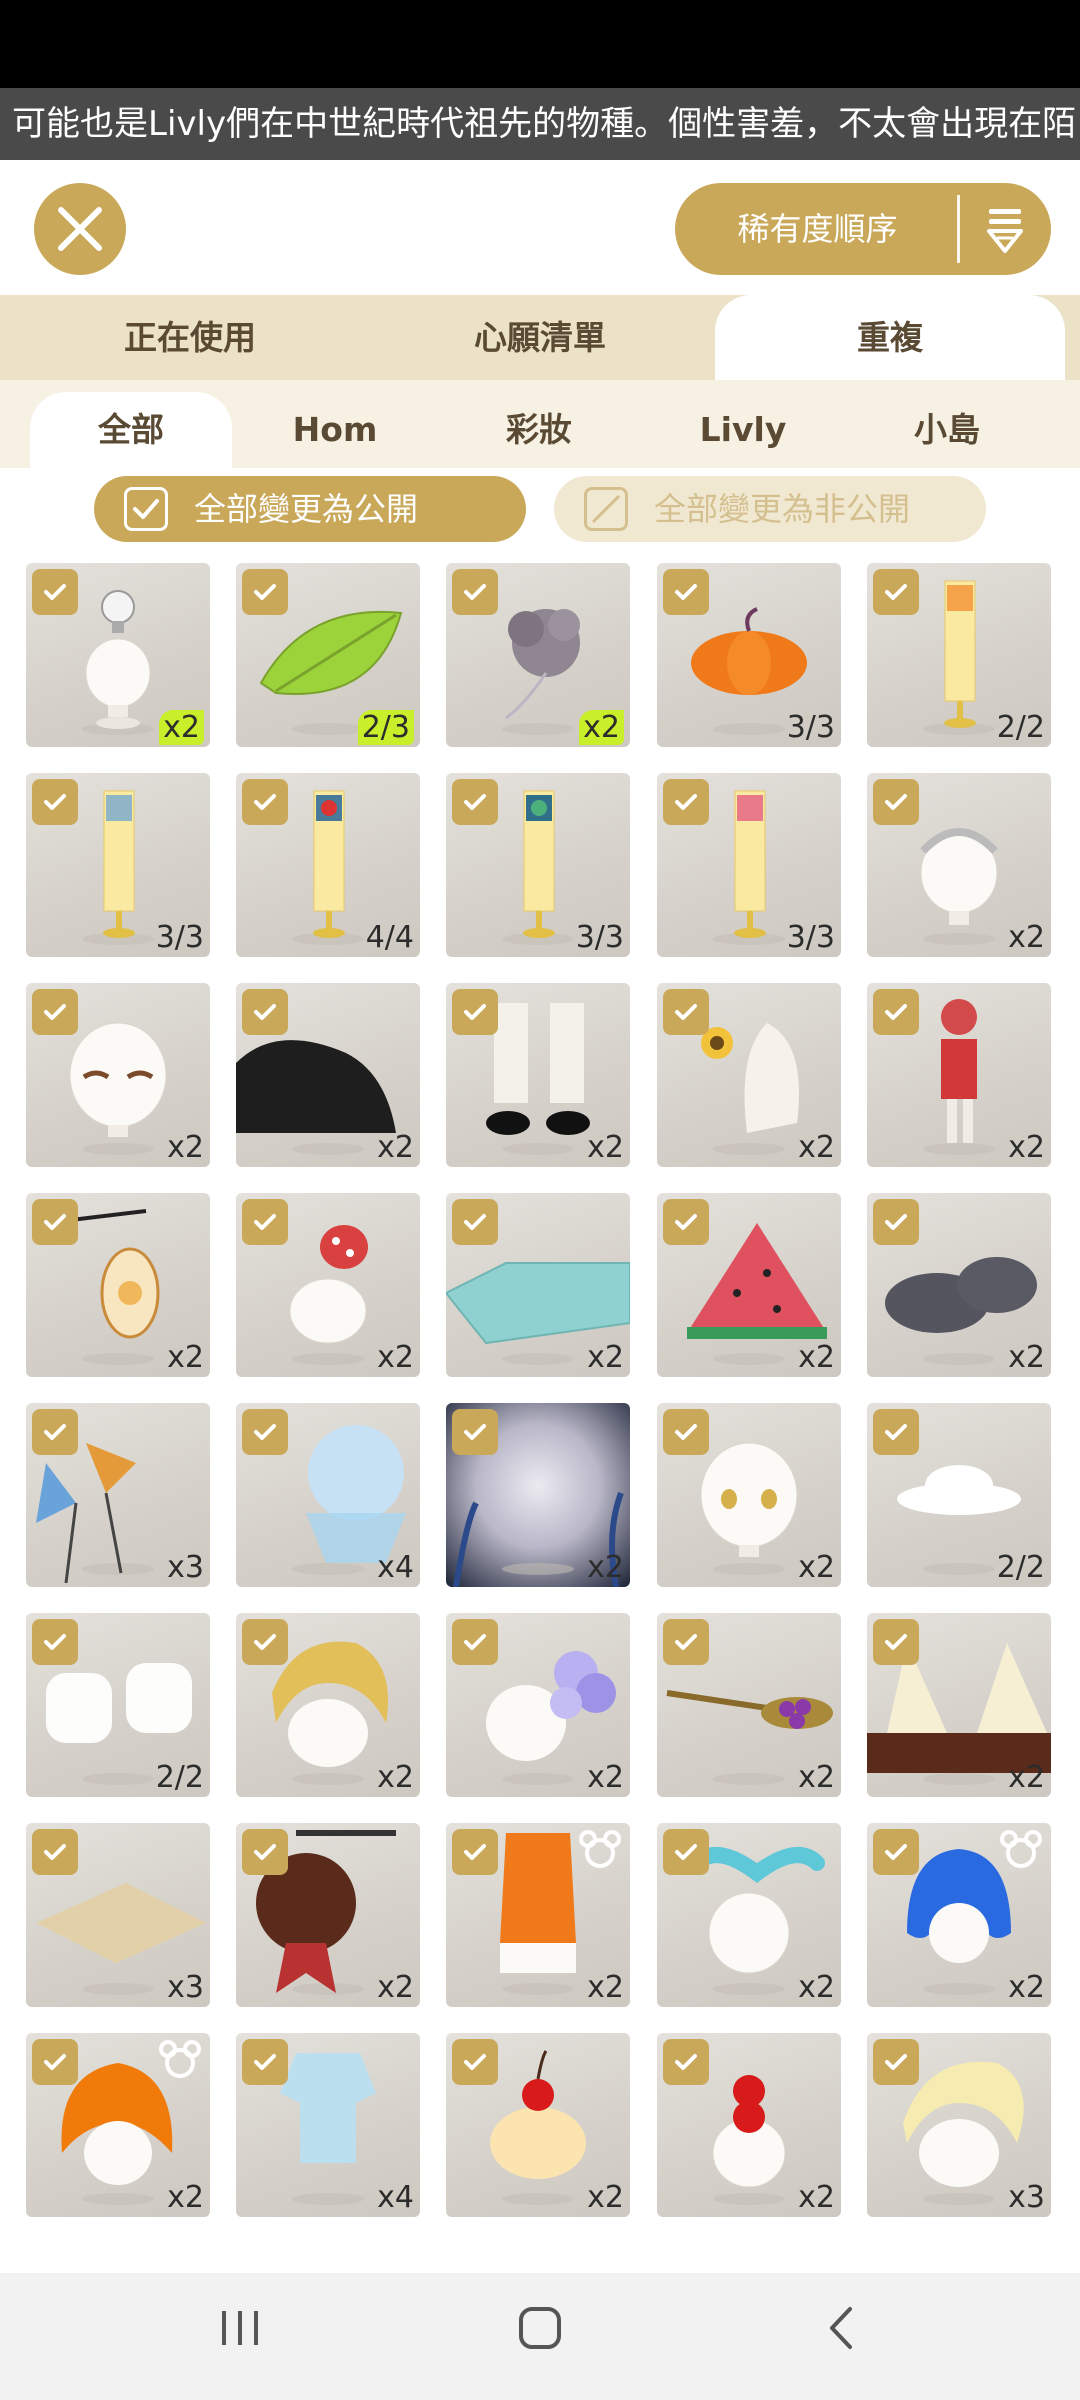  What do you see at coordinates (118, 1915) in the screenshot?
I see `straw-mat-item: x3` at bounding box center [118, 1915].